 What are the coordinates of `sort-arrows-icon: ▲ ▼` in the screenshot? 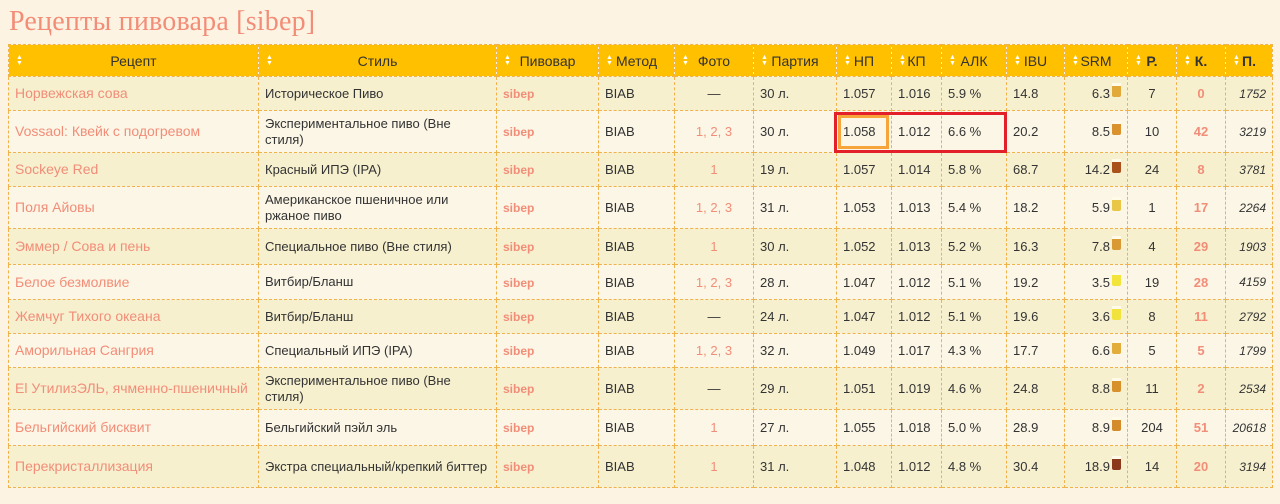 It's located at (1075, 60).